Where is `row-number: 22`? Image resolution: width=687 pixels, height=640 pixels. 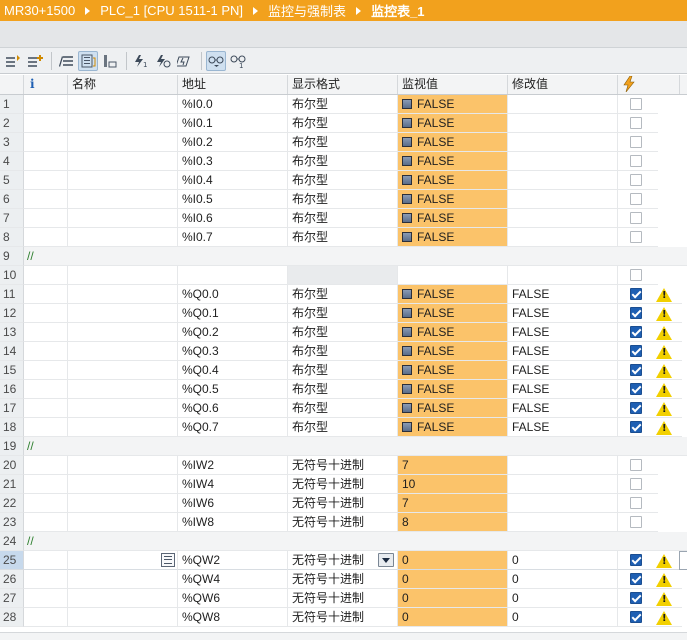 row-number: 22 is located at coordinates (12, 503).